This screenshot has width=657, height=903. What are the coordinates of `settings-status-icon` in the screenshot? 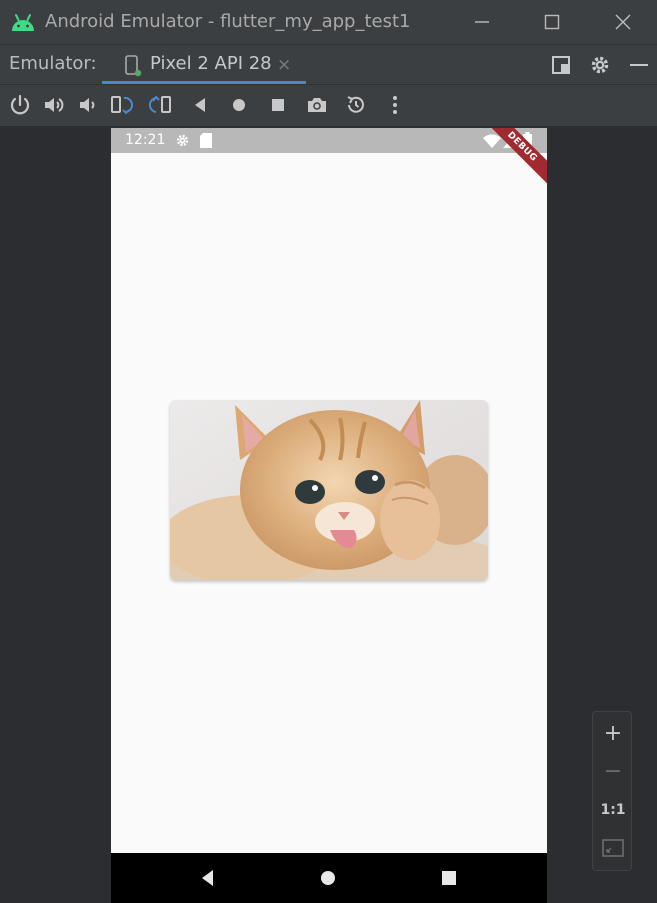 It's located at (182, 140).